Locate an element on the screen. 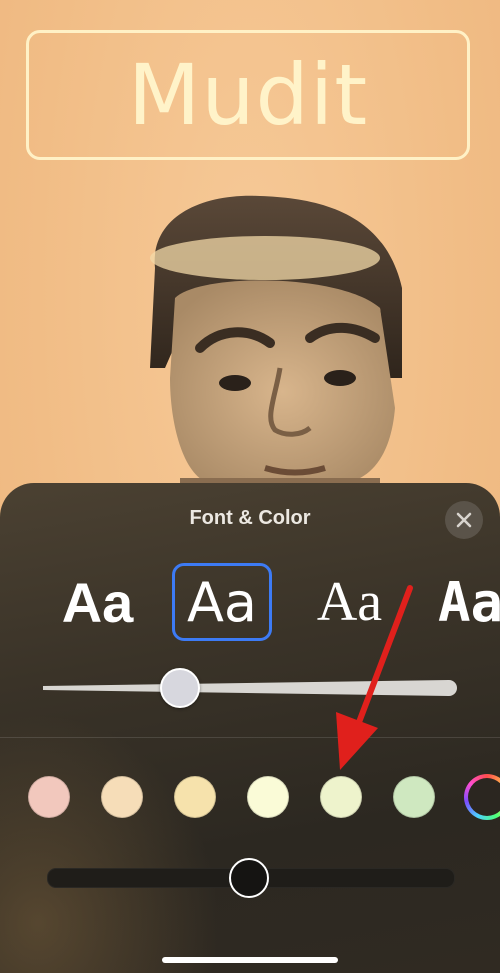 This screenshot has height=973, width=500. font-weight-slider is located at coordinates (250, 688).